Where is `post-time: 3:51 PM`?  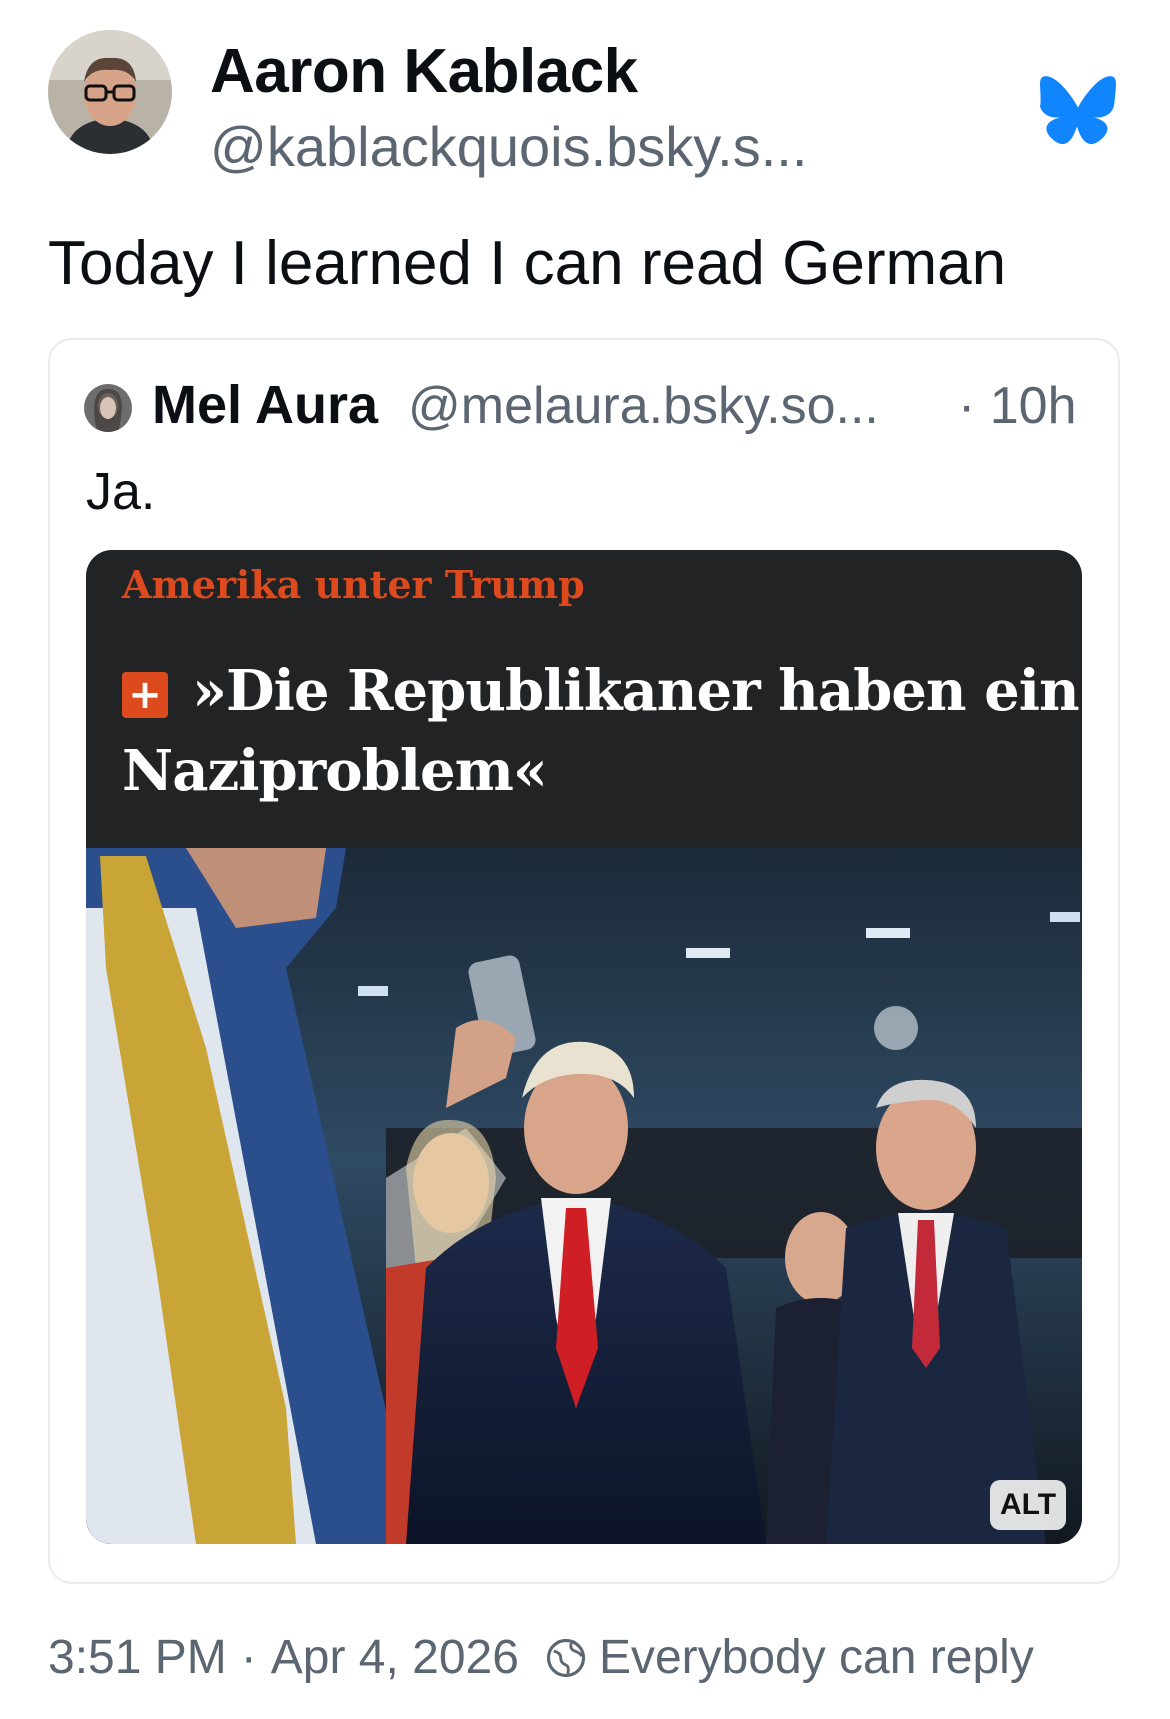 post-time: 3:51 PM is located at coordinates (137, 1657).